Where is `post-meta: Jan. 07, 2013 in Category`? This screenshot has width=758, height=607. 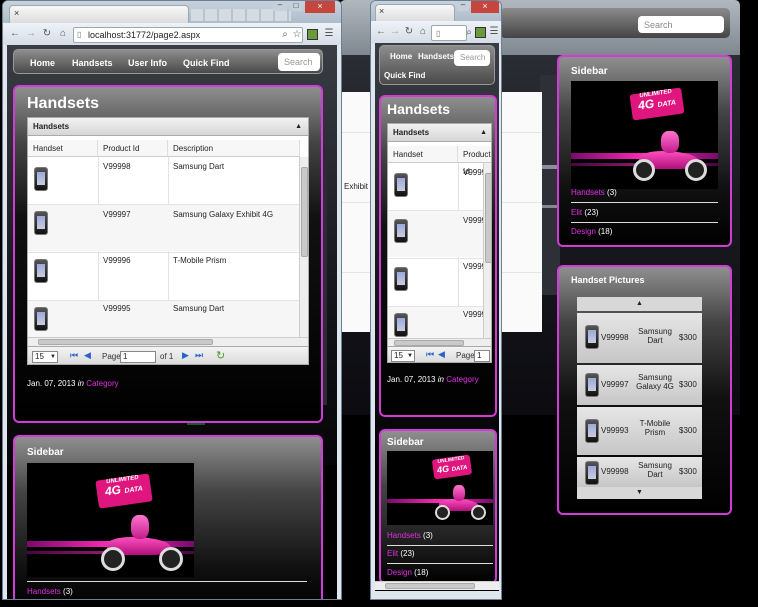 post-meta: Jan. 07, 2013 in Category is located at coordinates (433, 379).